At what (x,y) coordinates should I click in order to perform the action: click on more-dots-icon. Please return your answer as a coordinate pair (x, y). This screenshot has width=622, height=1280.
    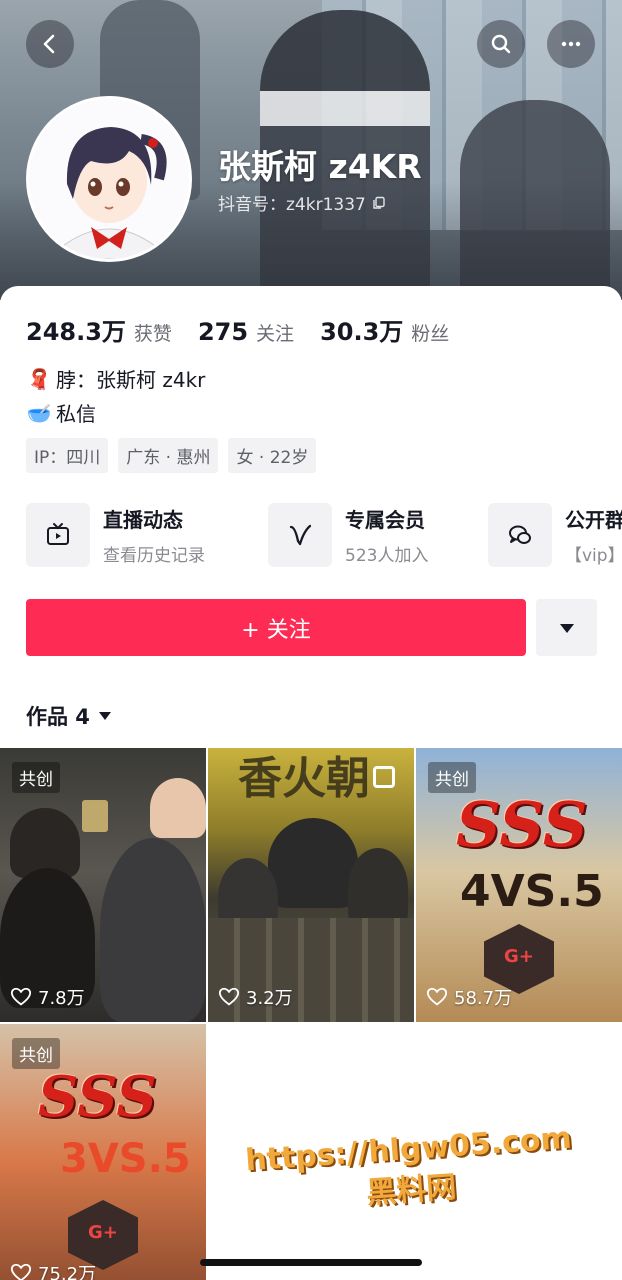
    Looking at the image, I should click on (571, 44).